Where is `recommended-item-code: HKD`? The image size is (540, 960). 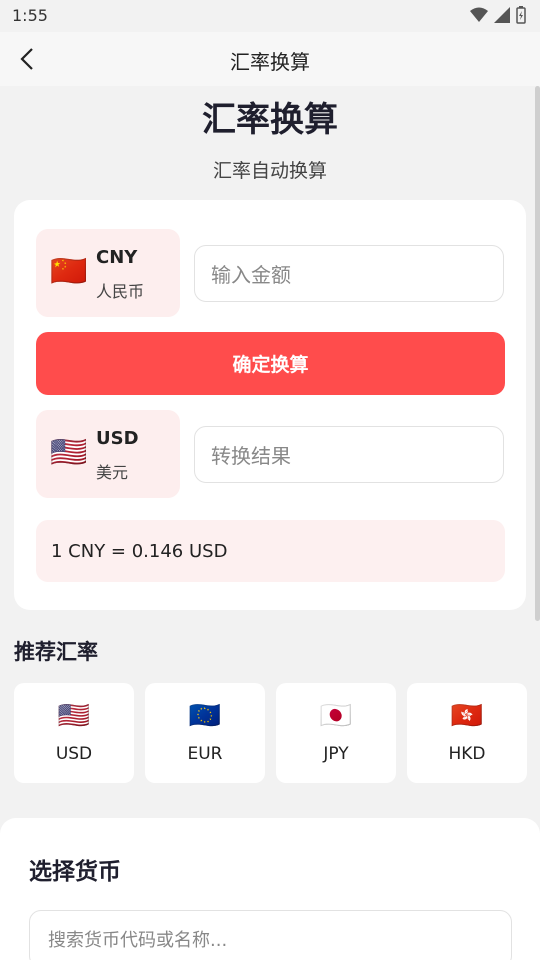
recommended-item-code: HKD is located at coordinates (467, 754).